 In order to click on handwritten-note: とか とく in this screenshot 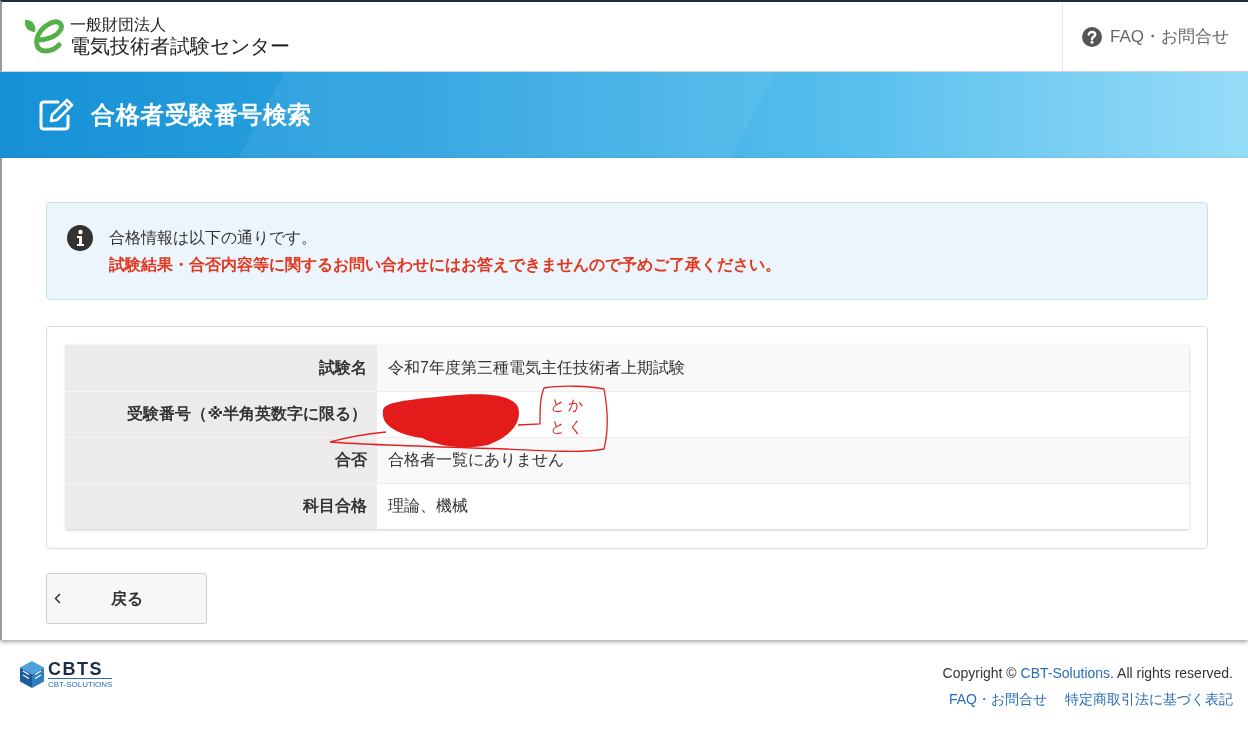, I will do `click(568, 416)`.